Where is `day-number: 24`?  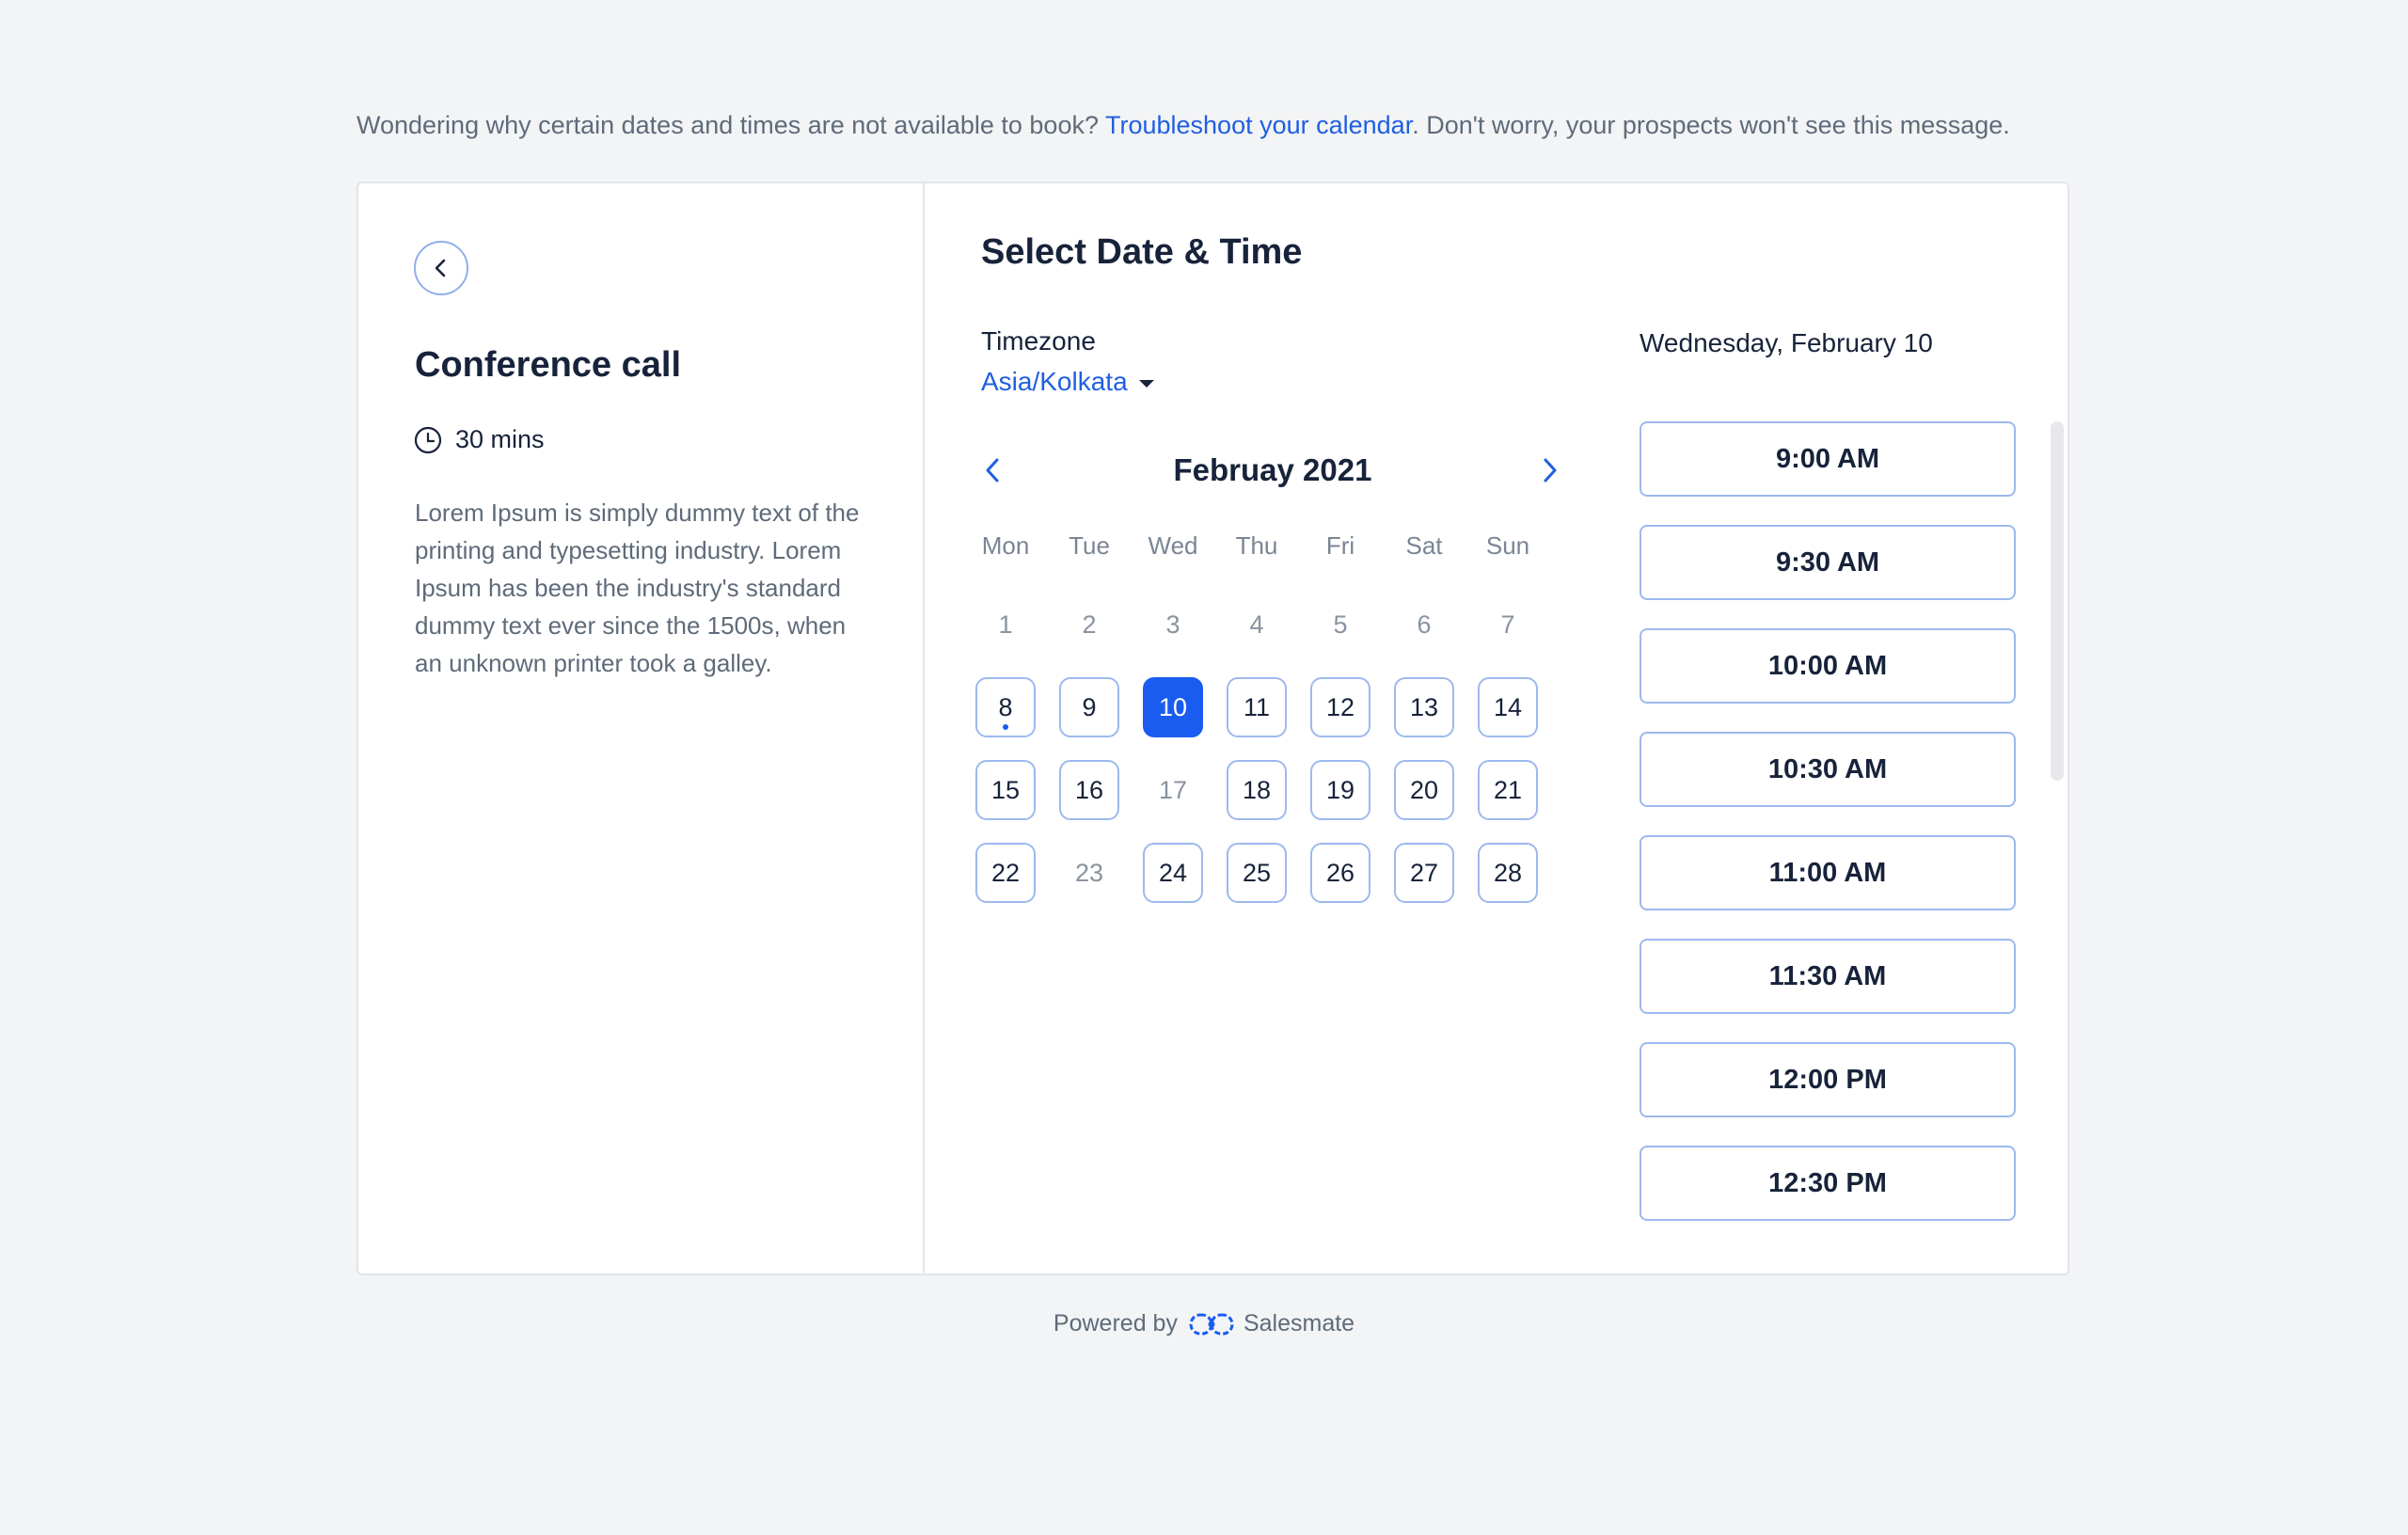
day-number: 24 is located at coordinates (1173, 872).